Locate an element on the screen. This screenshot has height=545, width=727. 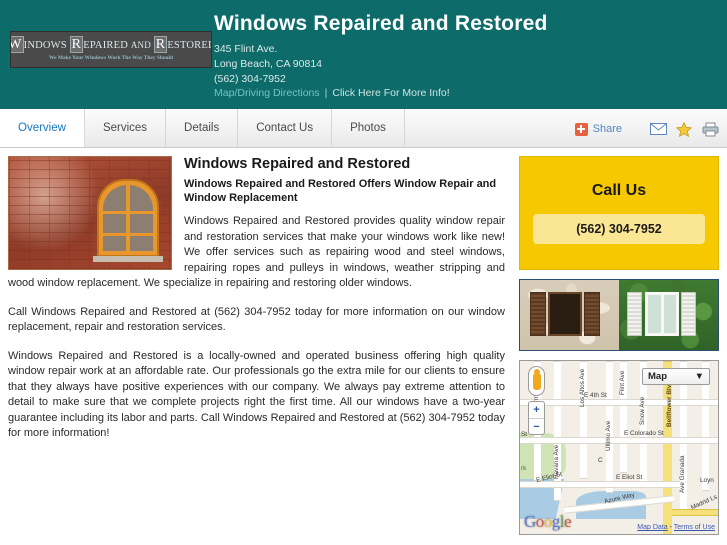
map-label-granada: Ave Granada is located at coordinates (682, 474).